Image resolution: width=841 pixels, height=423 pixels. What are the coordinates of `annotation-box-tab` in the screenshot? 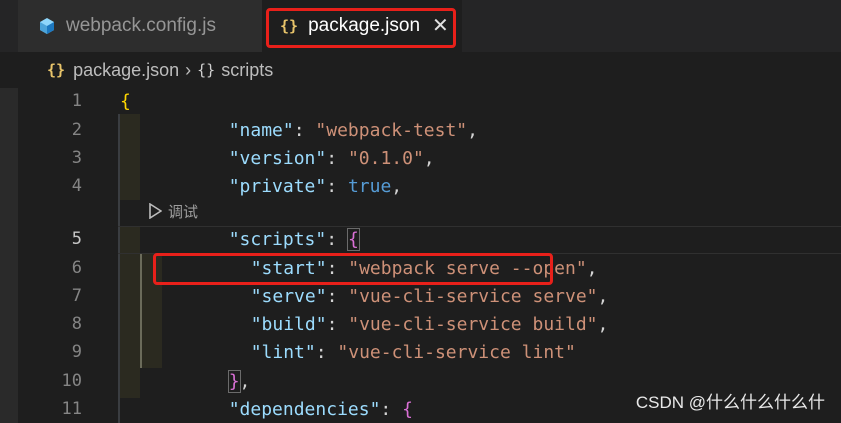 It's located at (361, 28).